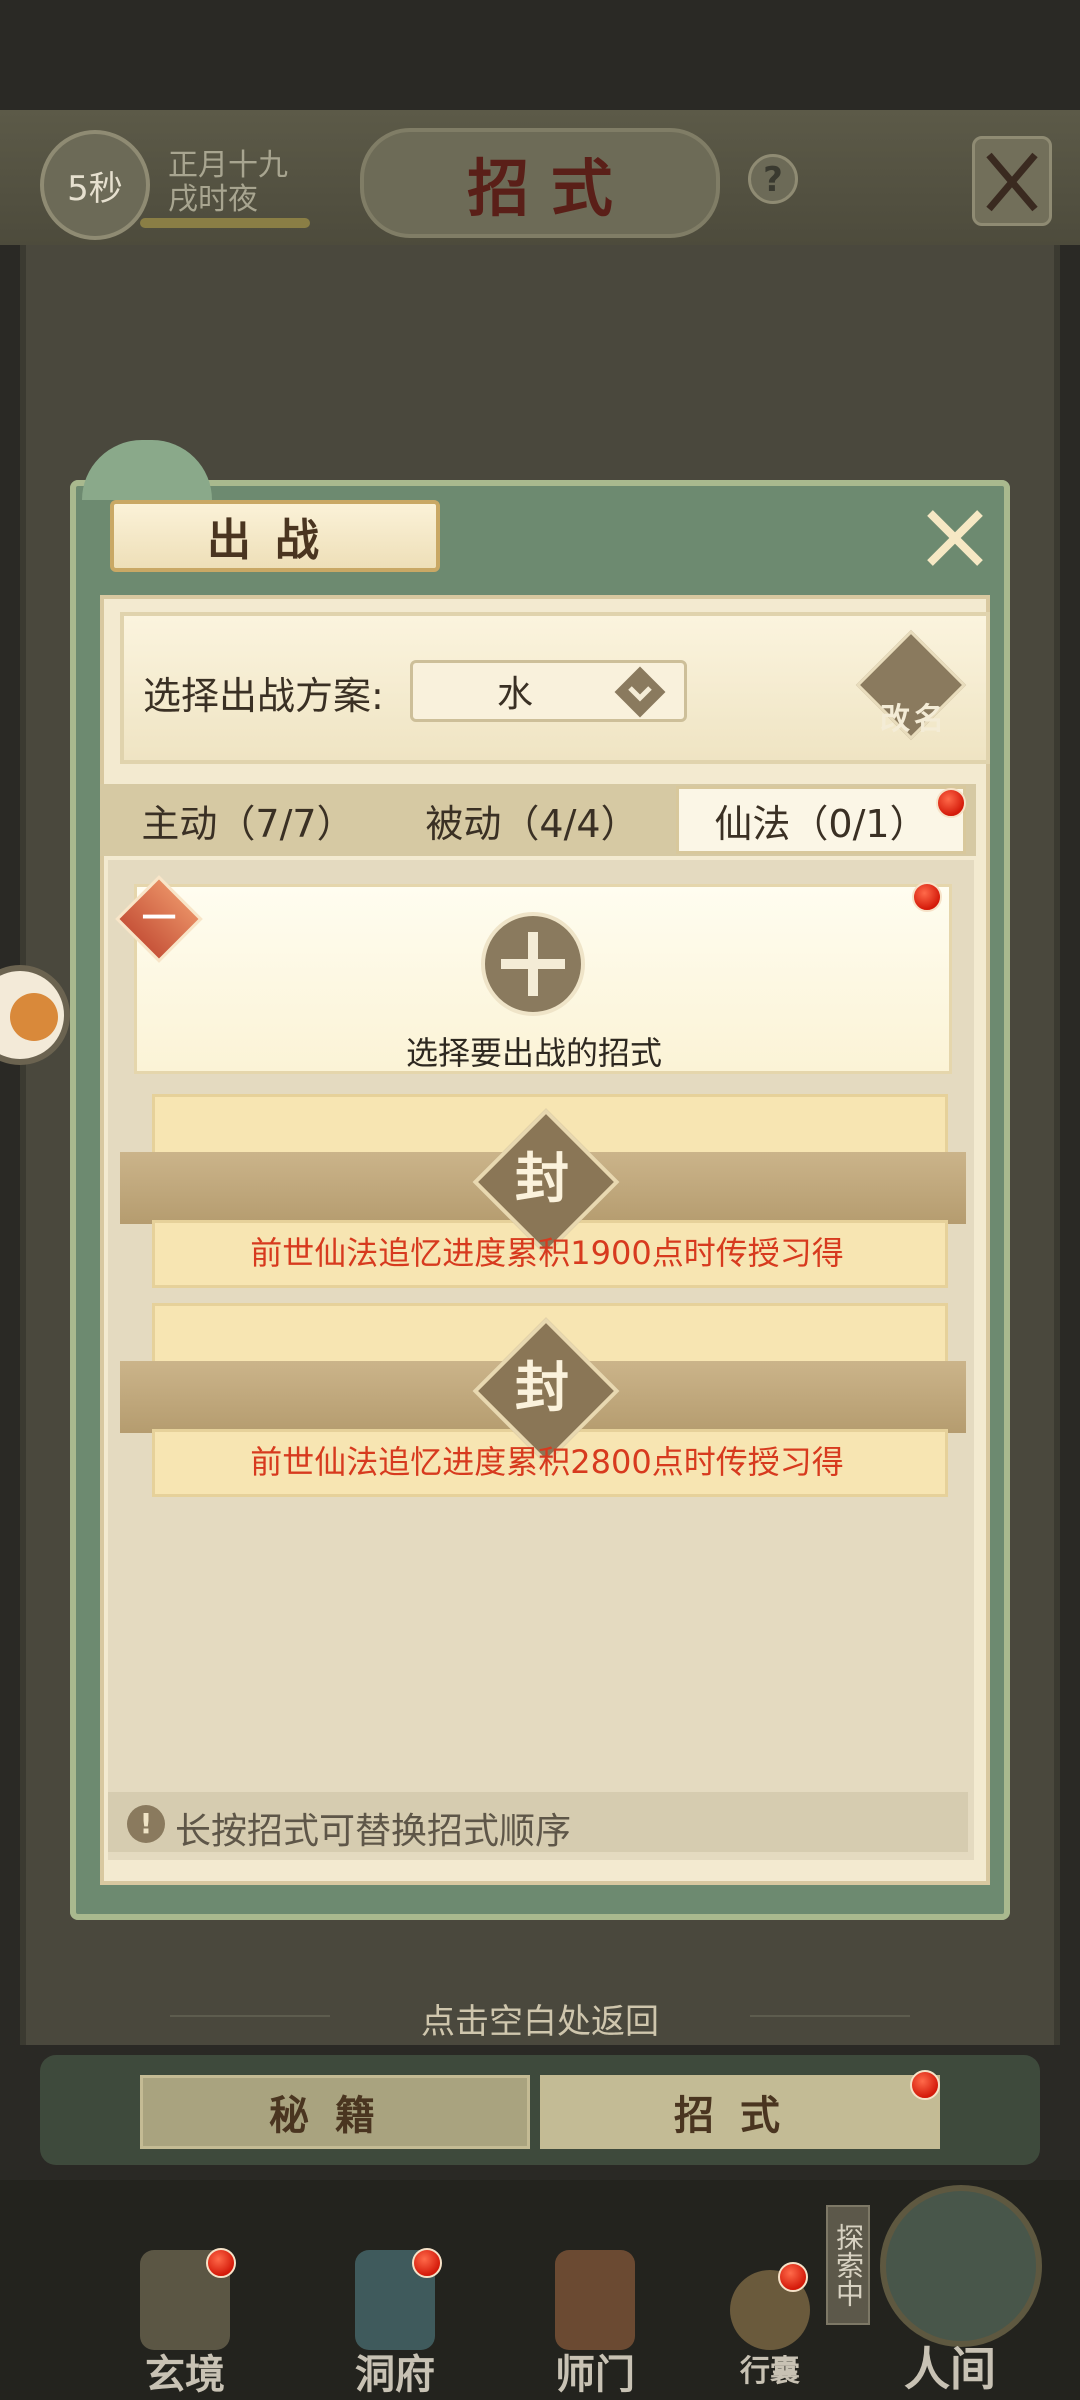 The image size is (1080, 2400). Describe the element at coordinates (533, 964) in the screenshot. I see `add-skill-icon` at that location.